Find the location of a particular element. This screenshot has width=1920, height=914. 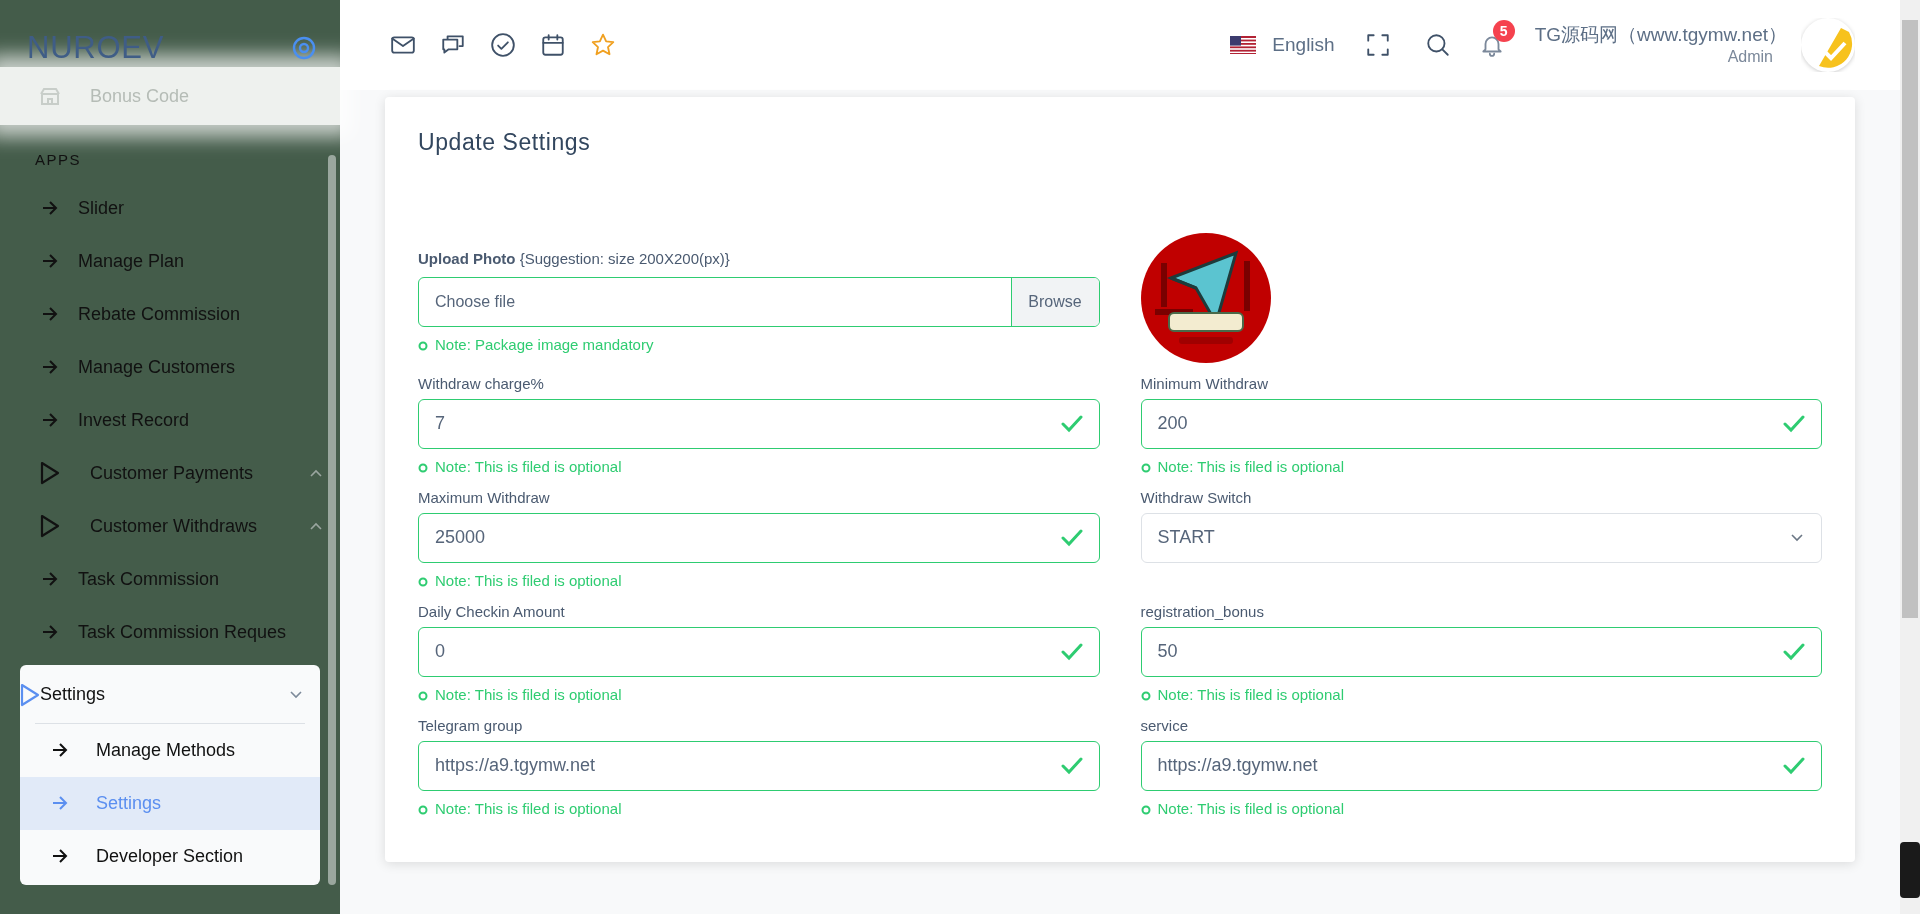

field-label: Minimum Withdraw is located at coordinates (1204, 383).